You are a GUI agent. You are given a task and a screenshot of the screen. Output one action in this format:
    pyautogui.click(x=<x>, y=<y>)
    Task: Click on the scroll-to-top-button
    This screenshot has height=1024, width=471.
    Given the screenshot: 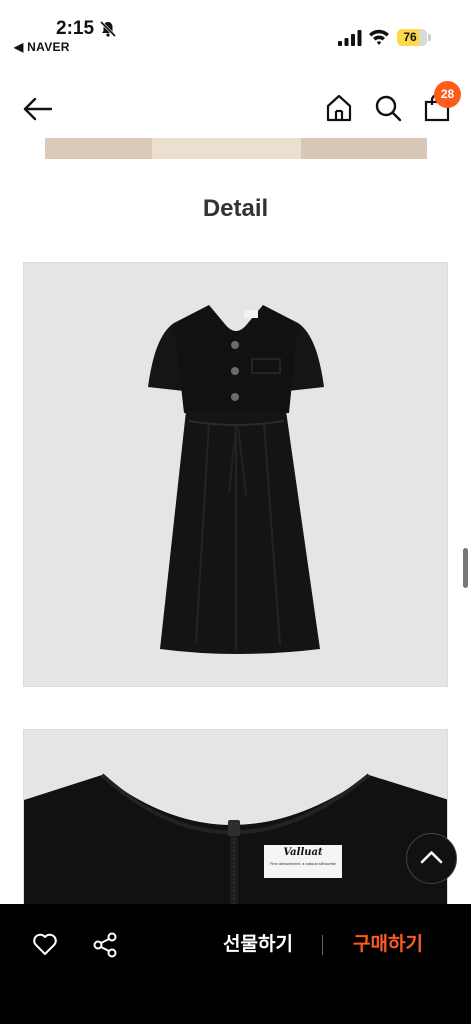 What is the action you would take?
    pyautogui.click(x=431, y=858)
    